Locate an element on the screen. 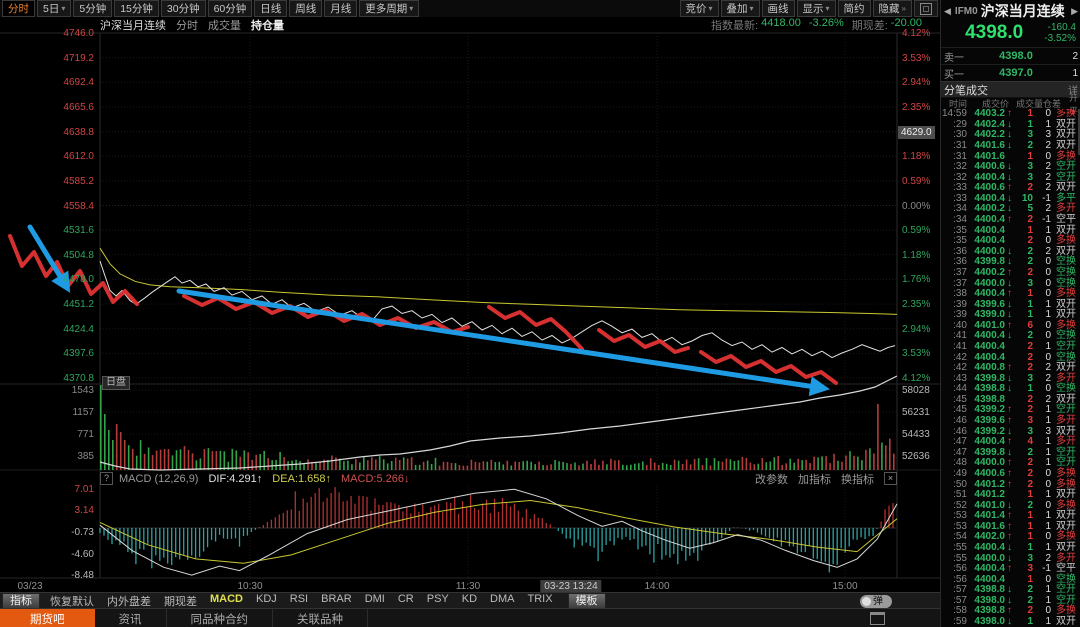 The width and height of the screenshot is (1080, 627). tick-cell: 4399.0 is located at coordinates (989, 315).